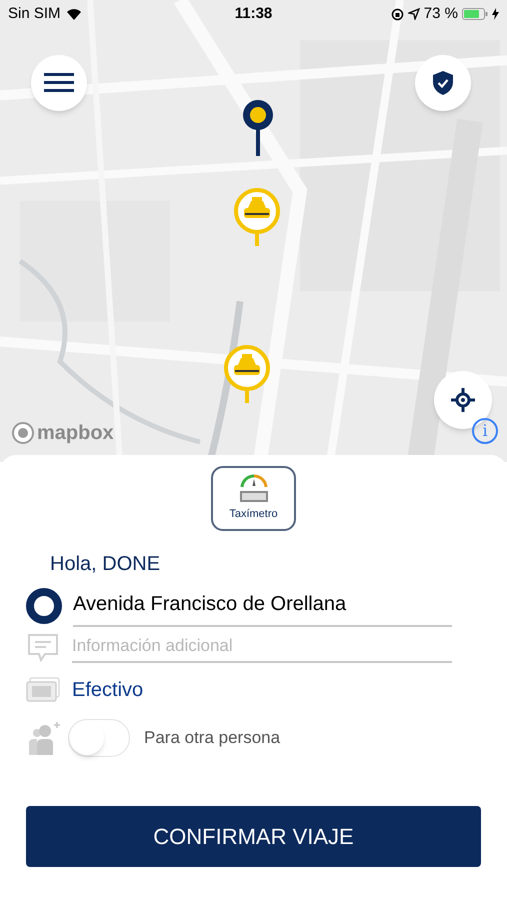 This screenshot has width=507, height=900. What do you see at coordinates (463, 400) in the screenshot?
I see `crosshair-icon` at bounding box center [463, 400].